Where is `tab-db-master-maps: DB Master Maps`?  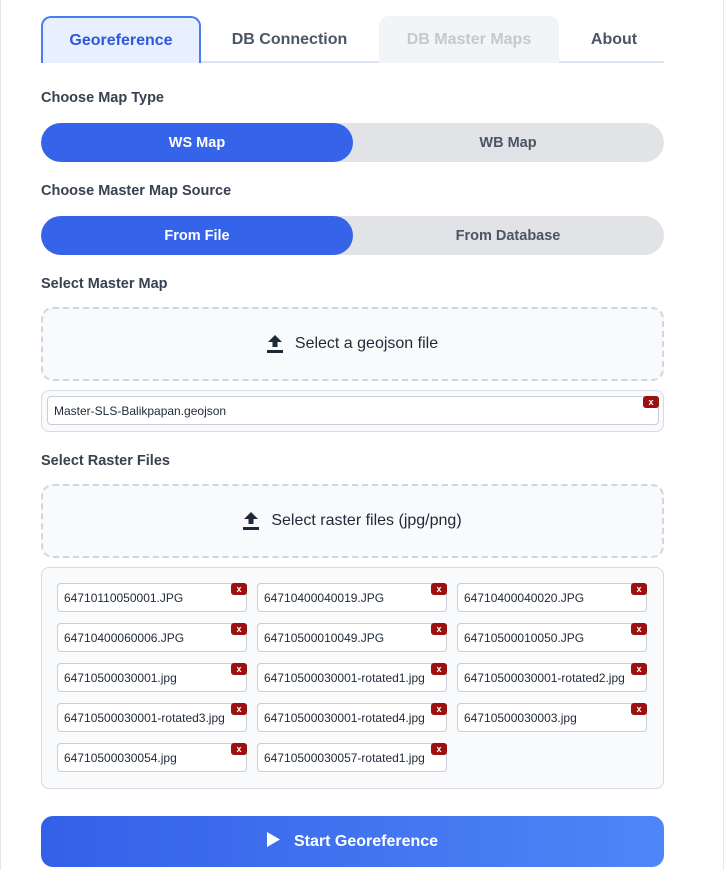 tab-db-master-maps: DB Master Maps is located at coordinates (469, 39).